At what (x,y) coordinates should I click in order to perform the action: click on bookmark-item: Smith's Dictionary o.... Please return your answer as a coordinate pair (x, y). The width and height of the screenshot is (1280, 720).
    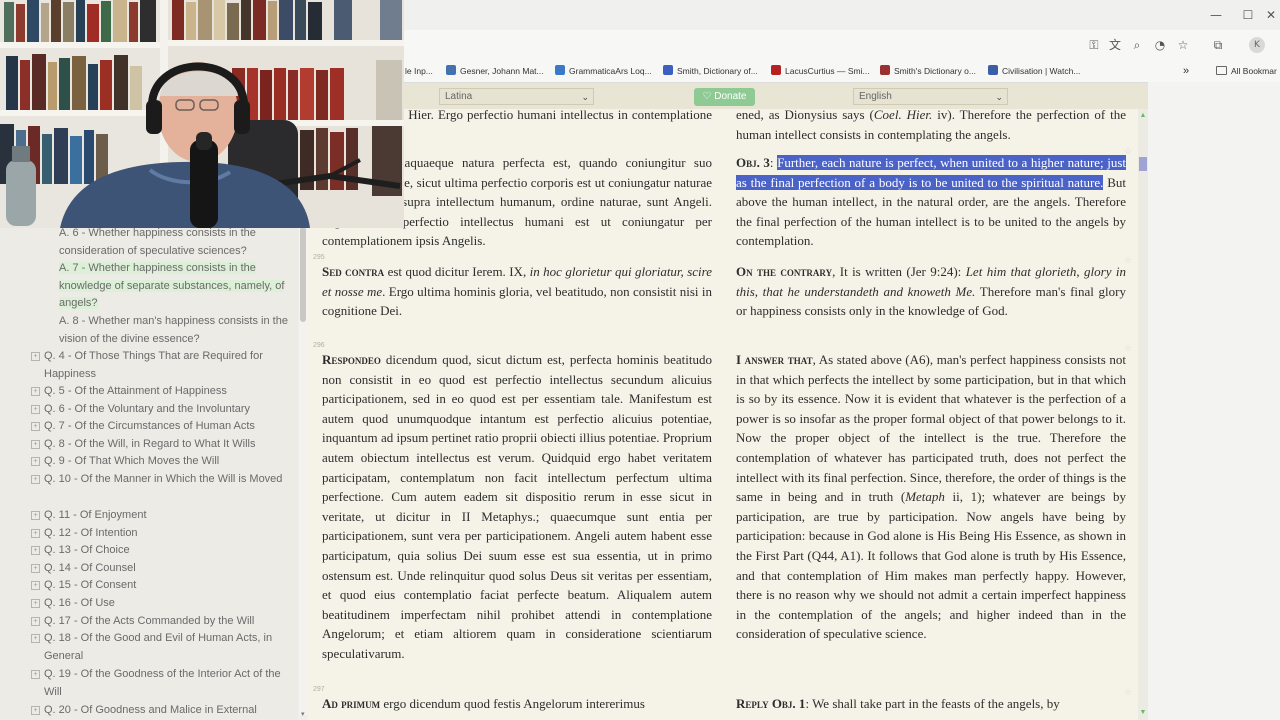
    Looking at the image, I should click on (928, 71).